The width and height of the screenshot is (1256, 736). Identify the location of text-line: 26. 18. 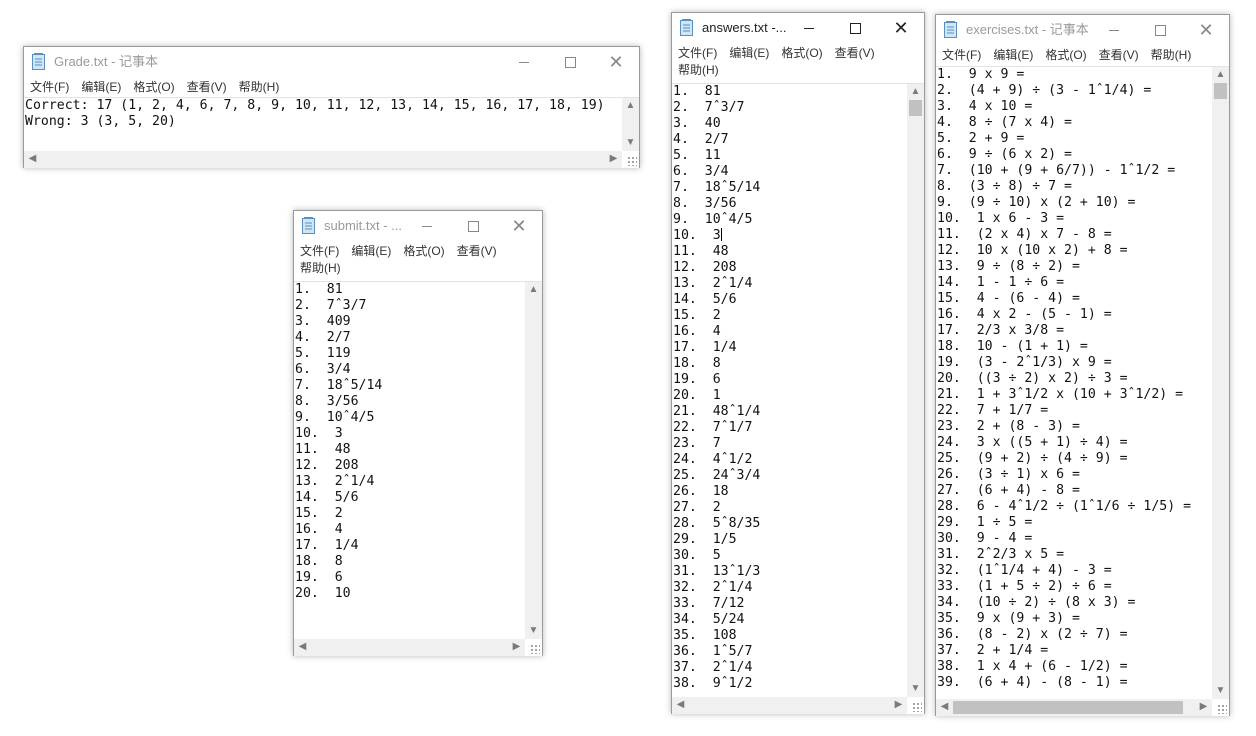
(701, 491).